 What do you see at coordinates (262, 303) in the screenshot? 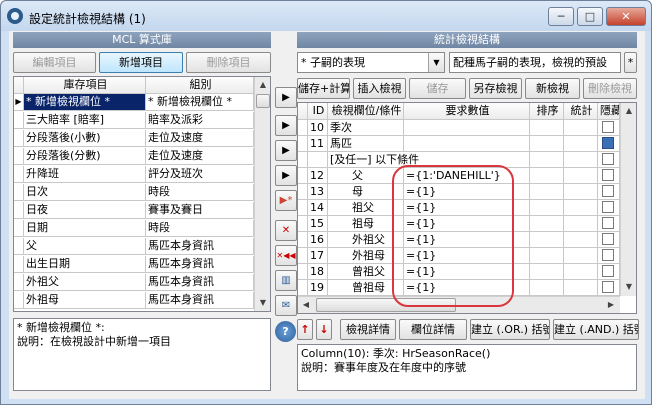
I see `scroll-down-arrow: ▼` at bounding box center [262, 303].